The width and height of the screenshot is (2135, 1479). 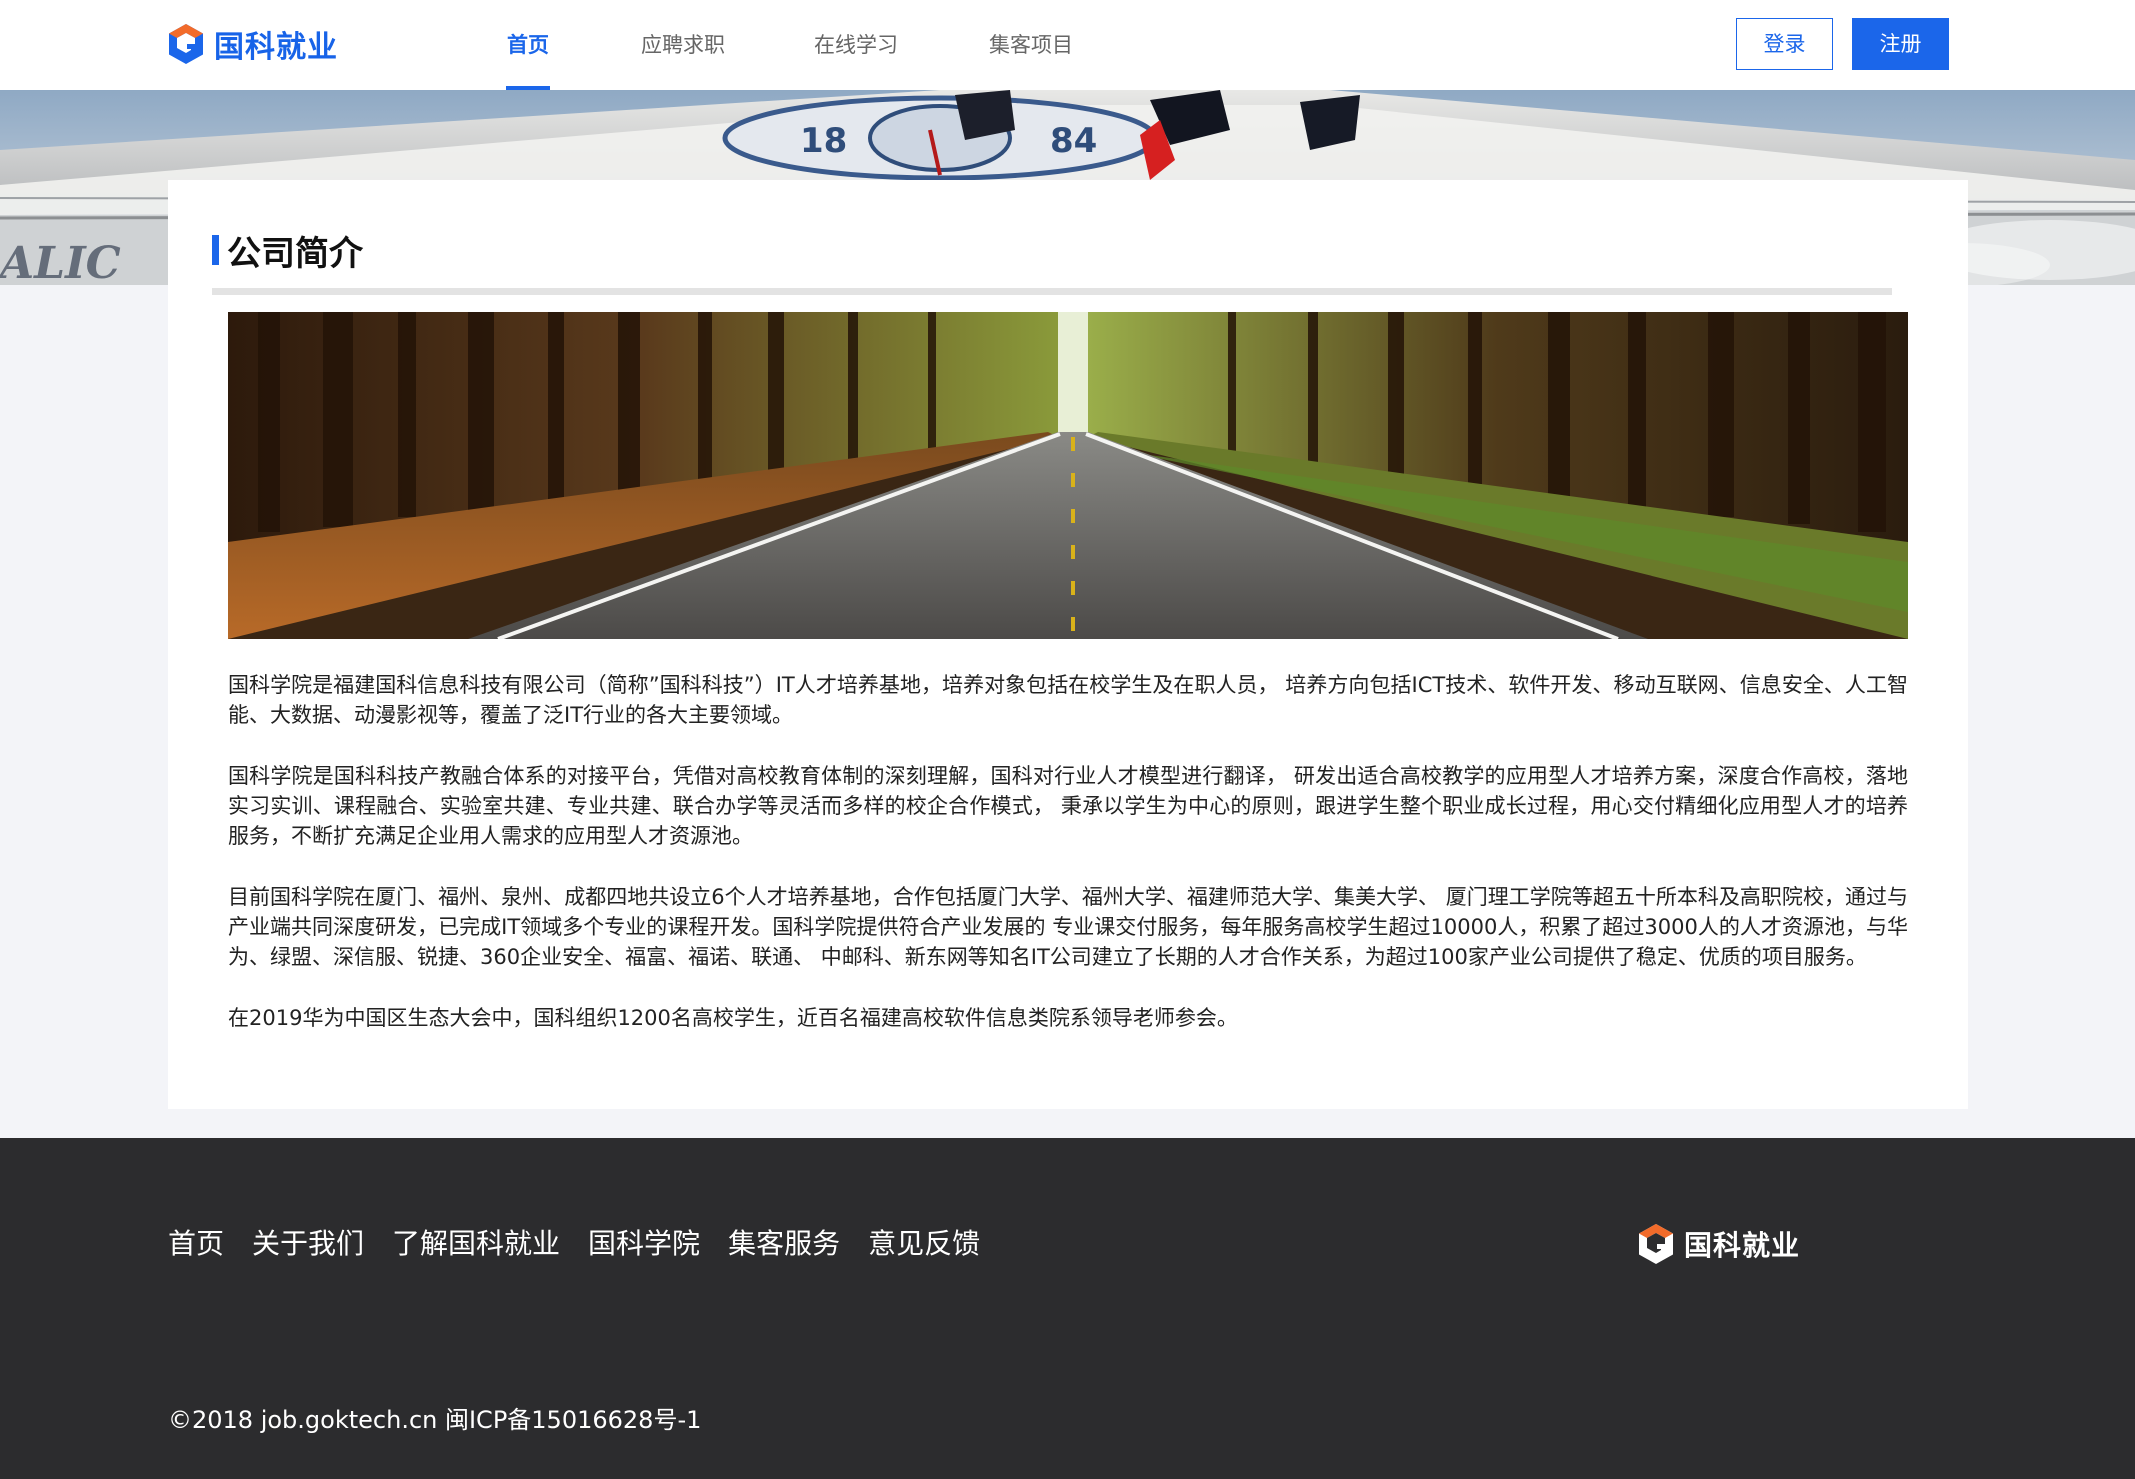 What do you see at coordinates (683, 45) in the screenshot?
I see `nav-job-search: 应聘求职` at bounding box center [683, 45].